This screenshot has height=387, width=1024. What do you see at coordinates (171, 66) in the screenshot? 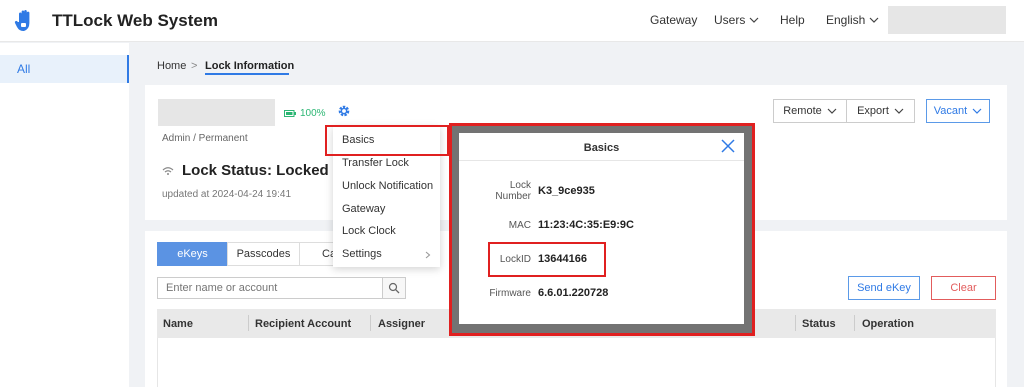
I see `breadcrumb-home: Home` at bounding box center [171, 66].